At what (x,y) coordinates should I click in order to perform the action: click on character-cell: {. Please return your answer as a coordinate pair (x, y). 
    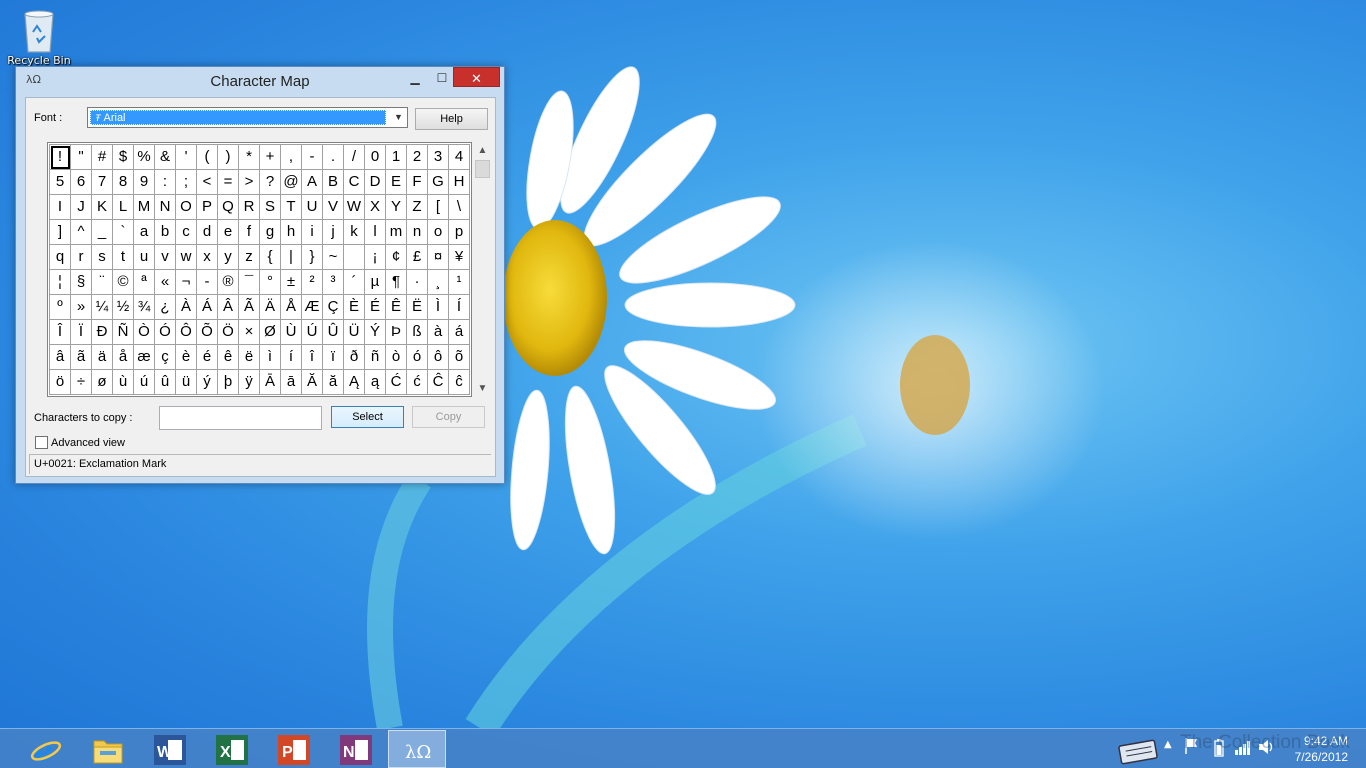
    Looking at the image, I should click on (270, 257).